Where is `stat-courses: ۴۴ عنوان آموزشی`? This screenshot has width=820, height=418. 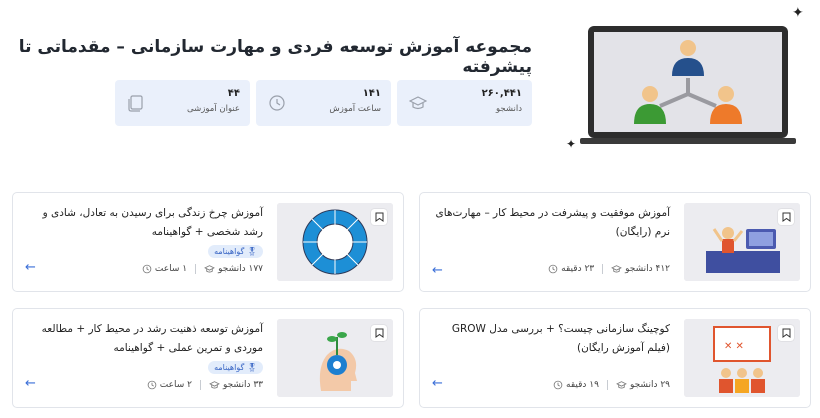 stat-courses: ۴۴ عنوان آموزشی is located at coordinates (182, 103).